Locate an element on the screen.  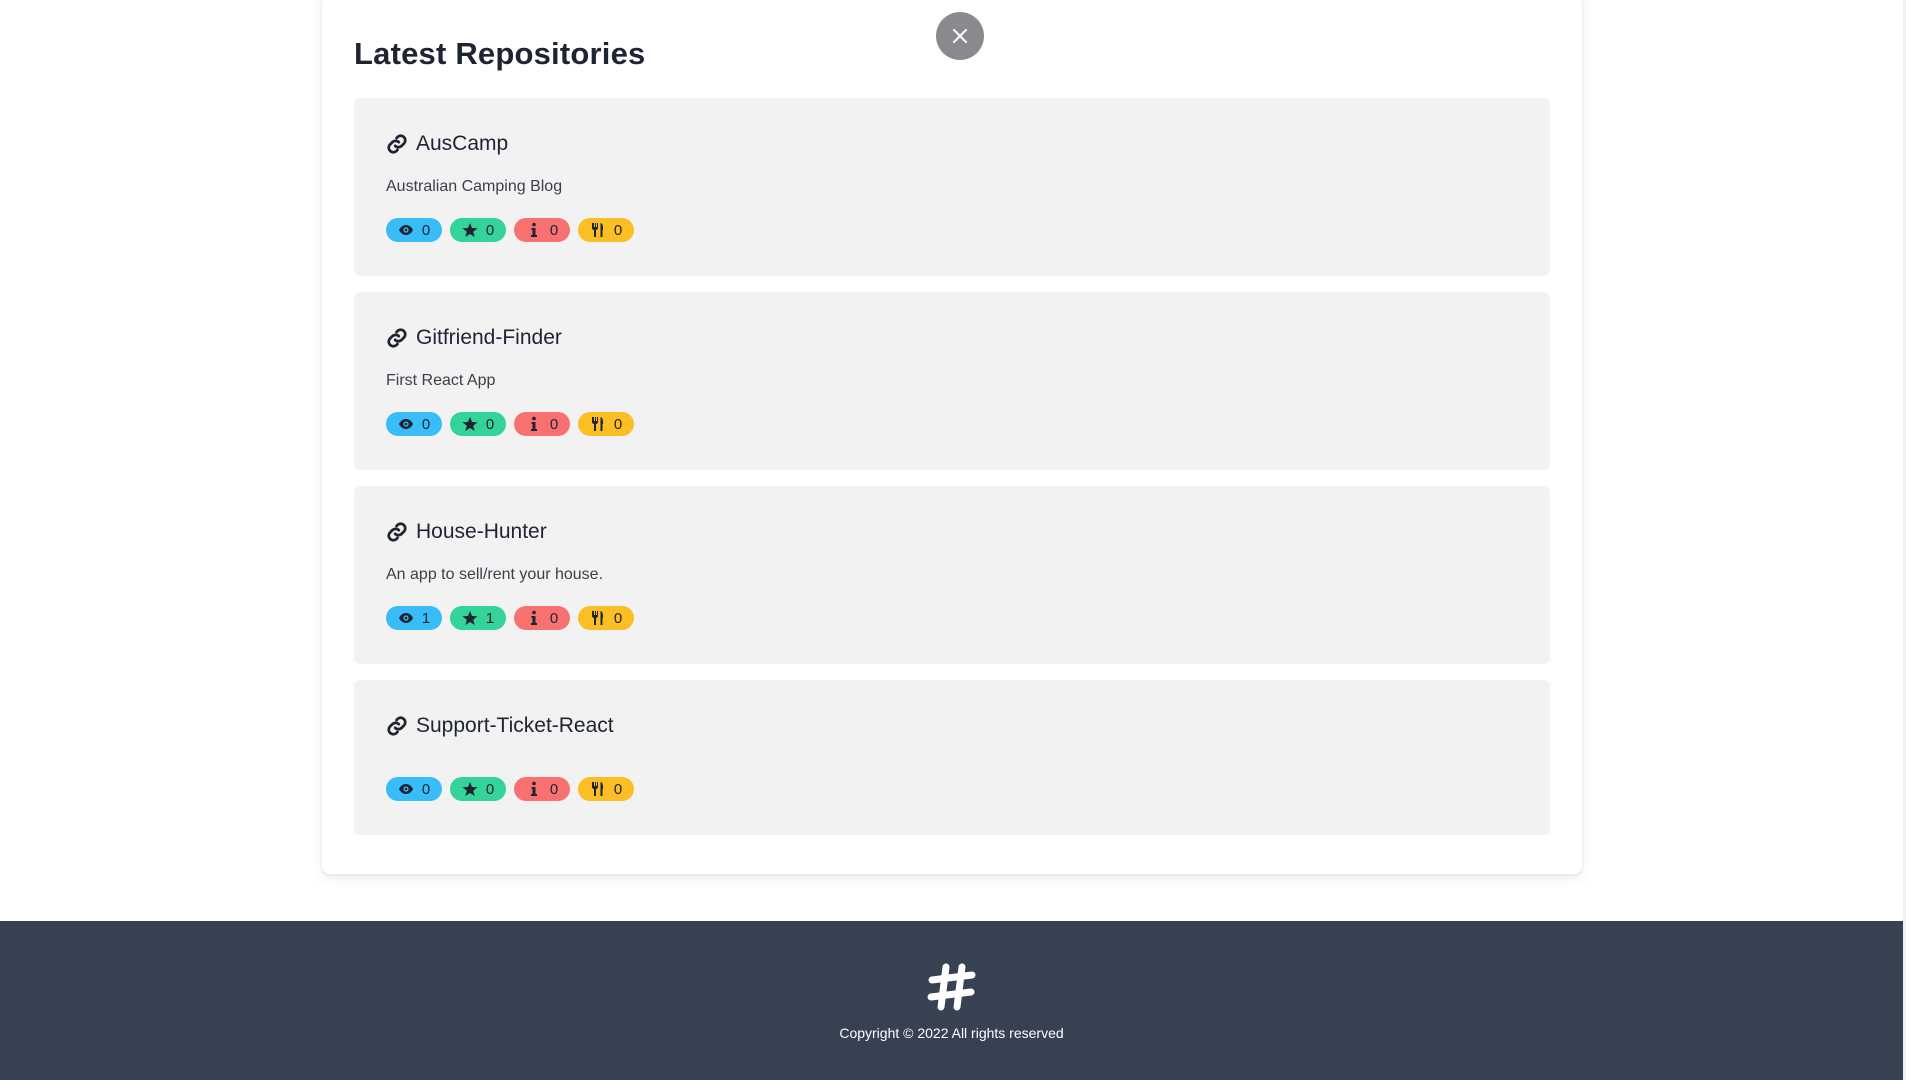
repo-description: An app to sell/rent your house. is located at coordinates (495, 574).